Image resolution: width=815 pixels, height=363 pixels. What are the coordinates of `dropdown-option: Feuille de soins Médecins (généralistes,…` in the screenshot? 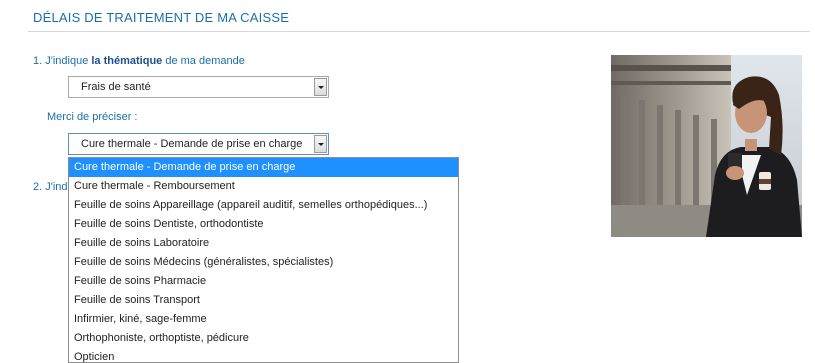 It's located at (263, 262).